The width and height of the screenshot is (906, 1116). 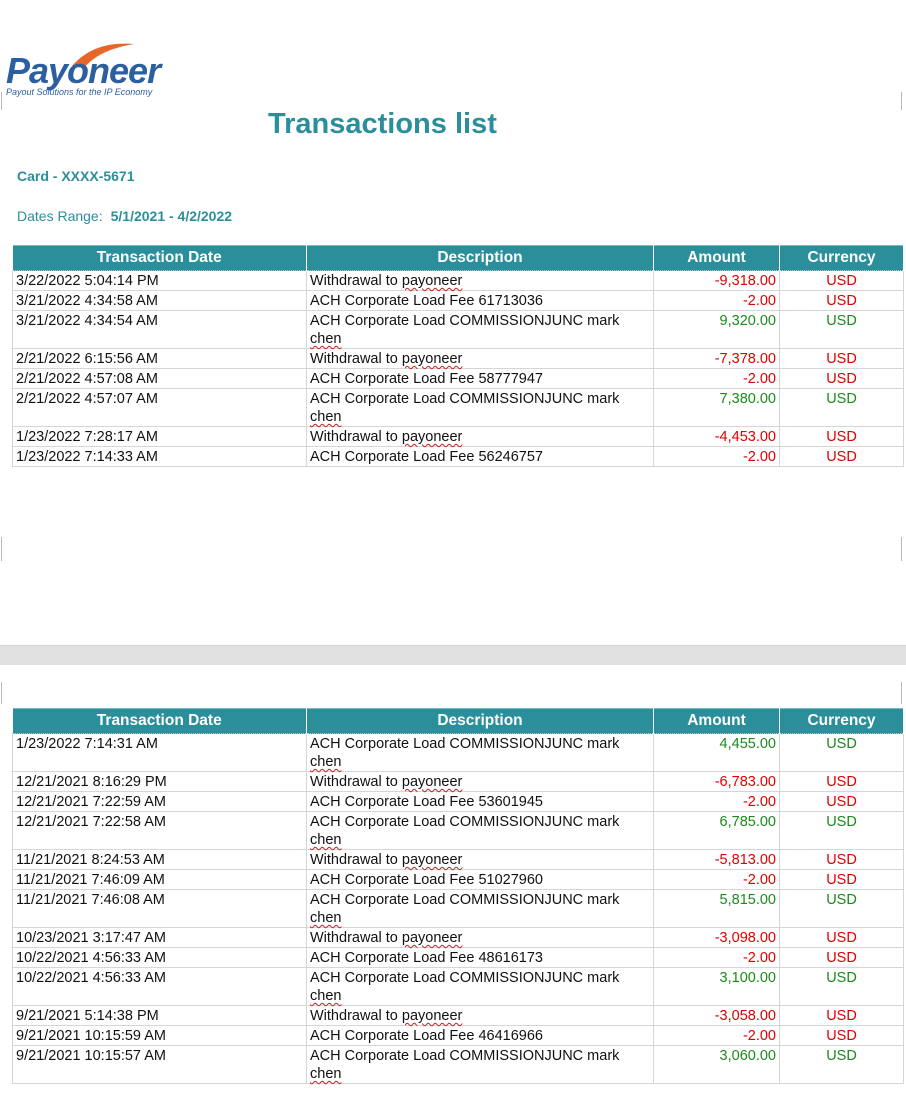 What do you see at coordinates (159, 358) in the screenshot?
I see `cell-date: 2/21/2022 6:15:56 AM` at bounding box center [159, 358].